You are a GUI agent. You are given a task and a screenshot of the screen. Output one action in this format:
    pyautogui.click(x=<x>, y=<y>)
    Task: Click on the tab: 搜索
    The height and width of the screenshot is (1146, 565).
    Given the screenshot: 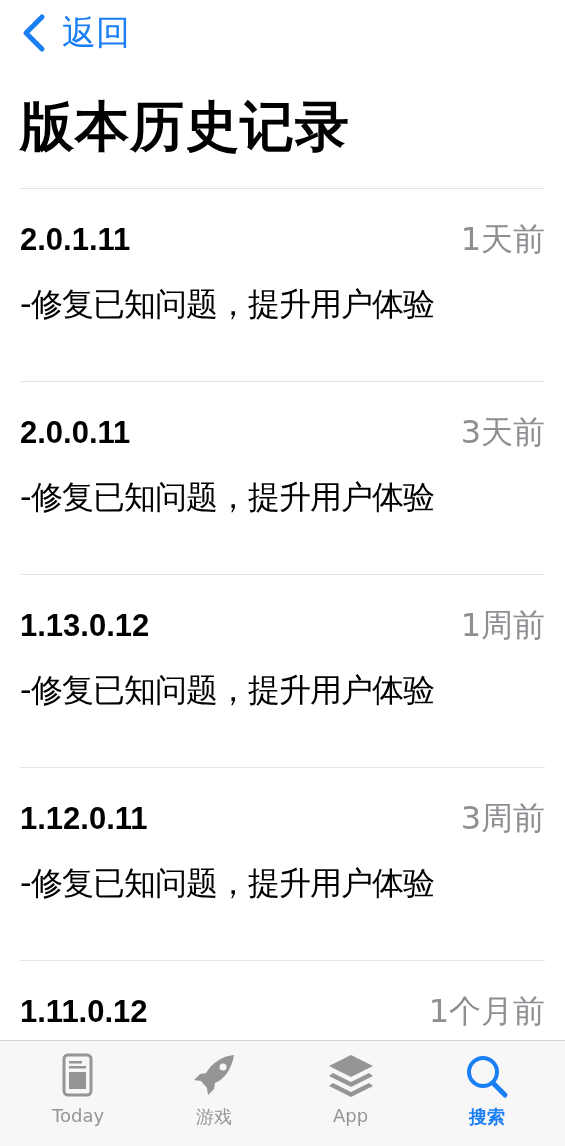 What is the action you would take?
    pyautogui.click(x=486, y=1091)
    